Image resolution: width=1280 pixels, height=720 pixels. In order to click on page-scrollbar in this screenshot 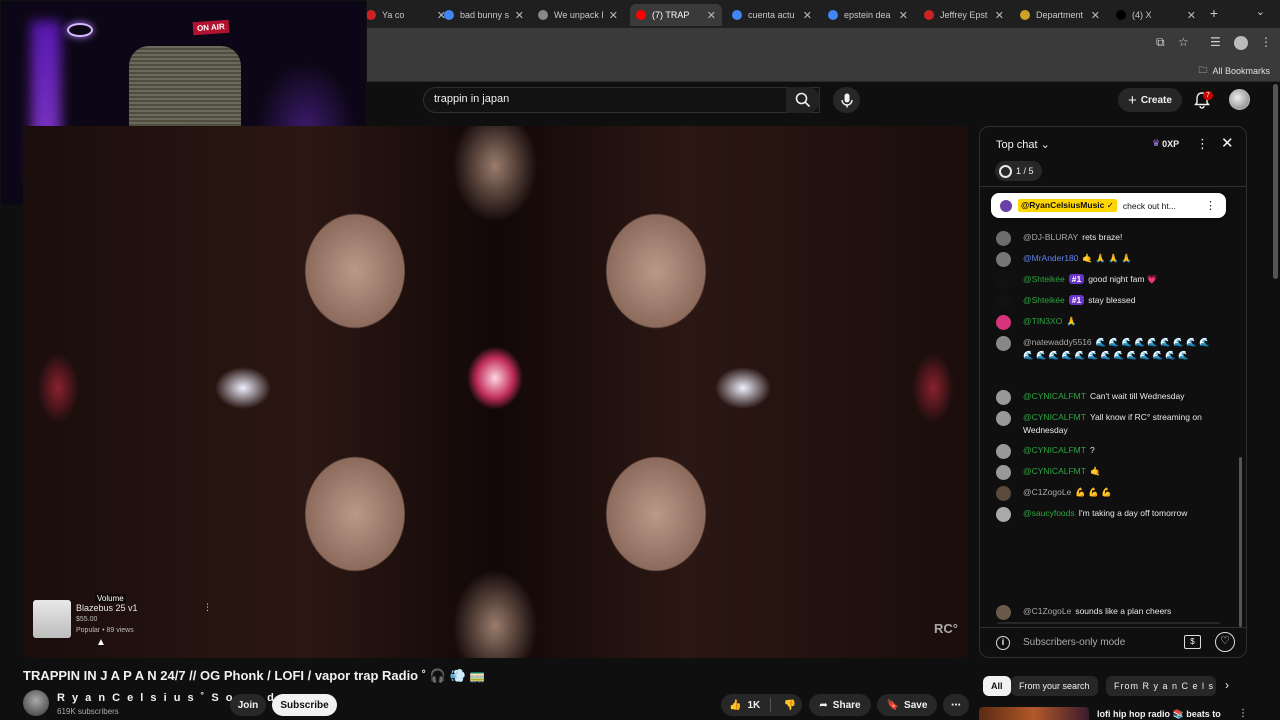, I will do `click(1275, 181)`.